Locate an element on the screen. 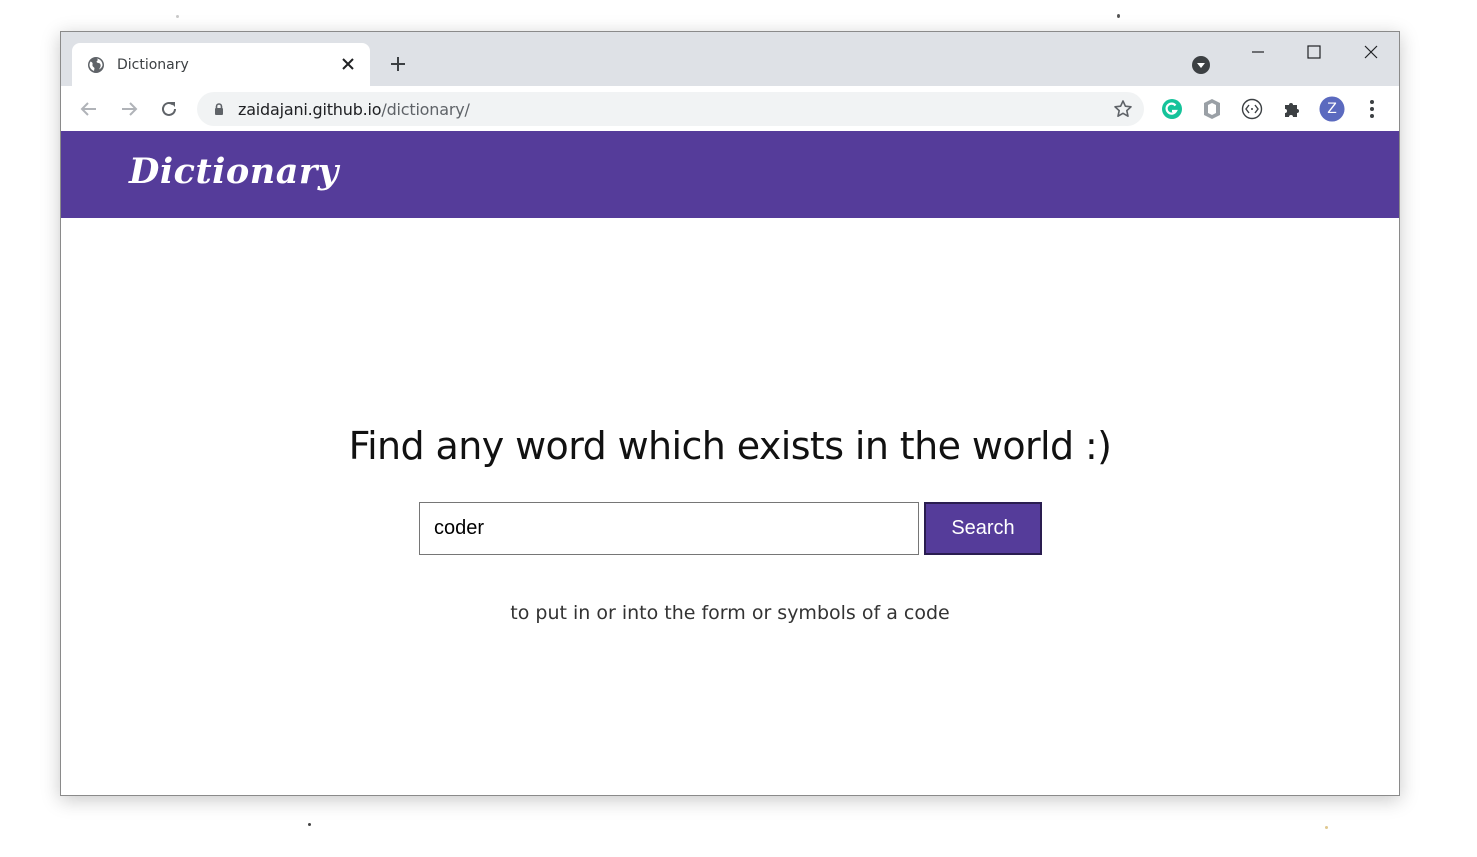  close-icon is located at coordinates (348, 64).